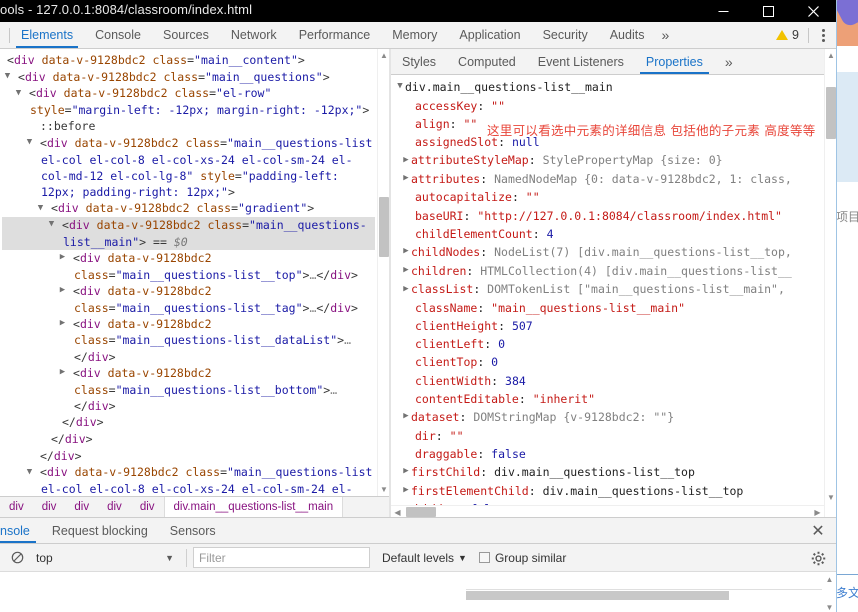  I want to click on sidebar-tab-event-listeners: Event Listeners, so click(581, 61).